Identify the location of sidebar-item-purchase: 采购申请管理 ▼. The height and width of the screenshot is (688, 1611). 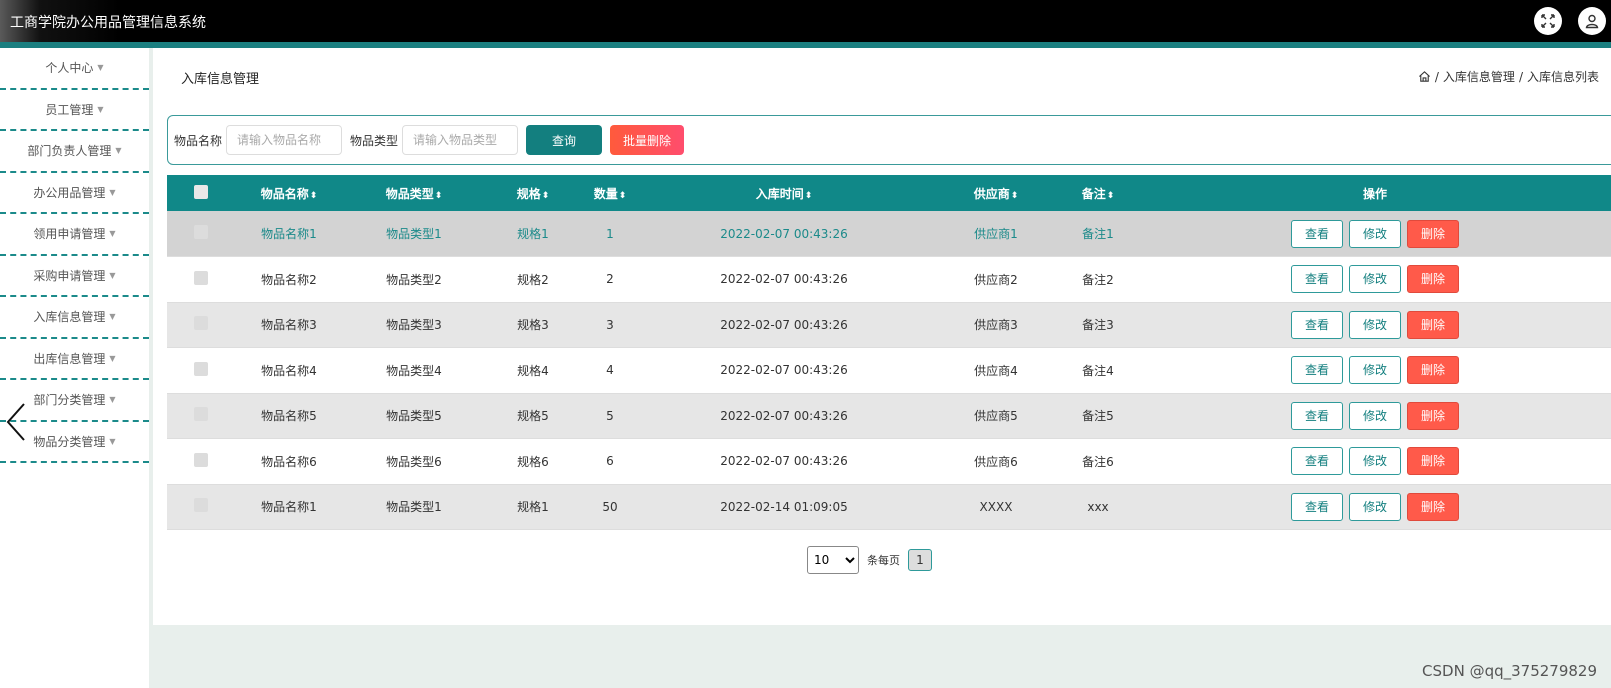
(74, 276).